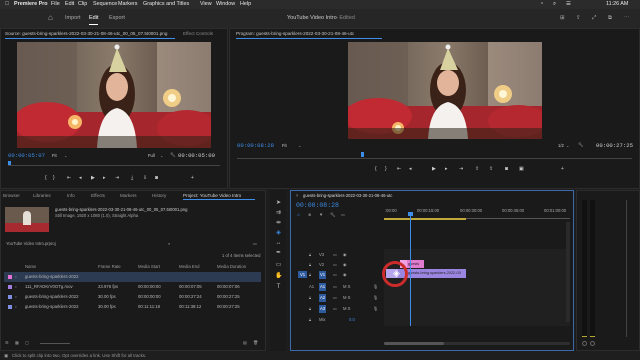 The image size is (640, 360). What do you see at coordinates (26, 155) in the screenshot?
I see `source-timecode: 00:00:05:07` at bounding box center [26, 155].